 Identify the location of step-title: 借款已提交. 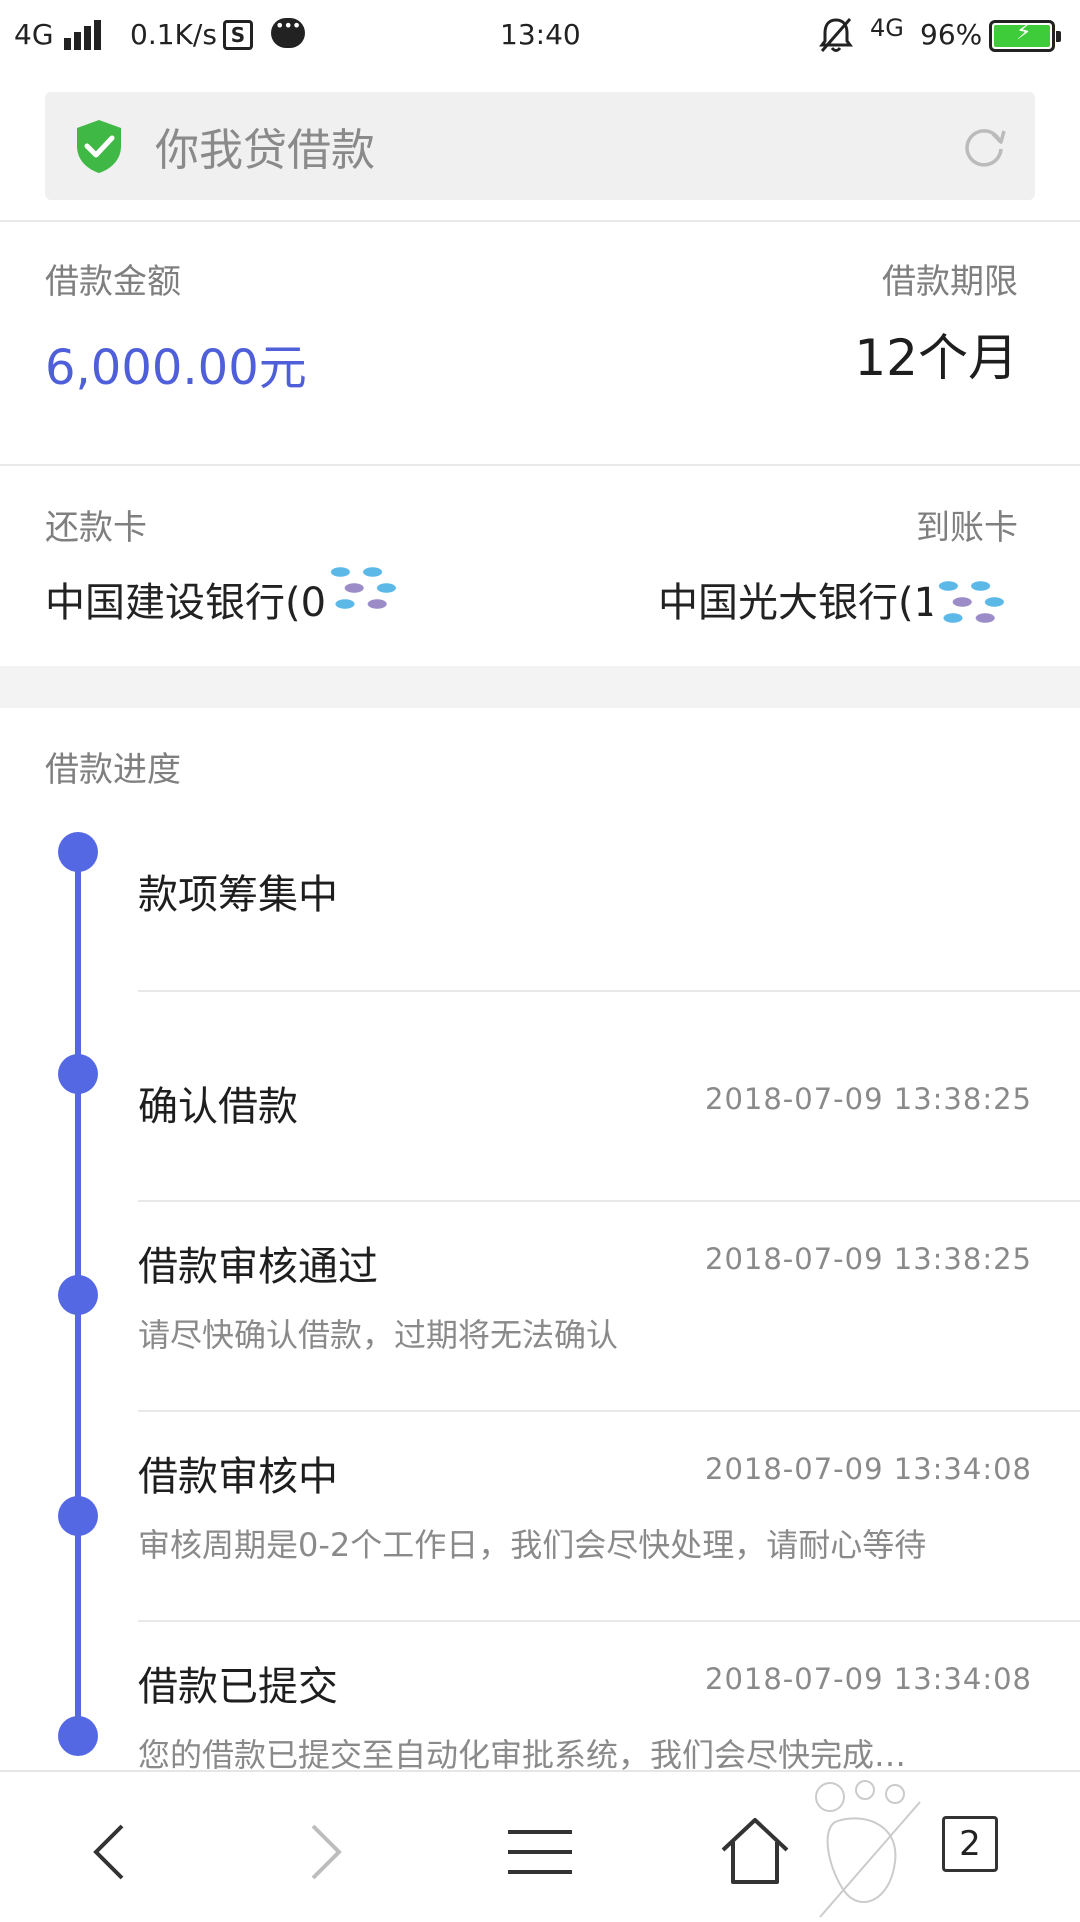
(238, 1687).